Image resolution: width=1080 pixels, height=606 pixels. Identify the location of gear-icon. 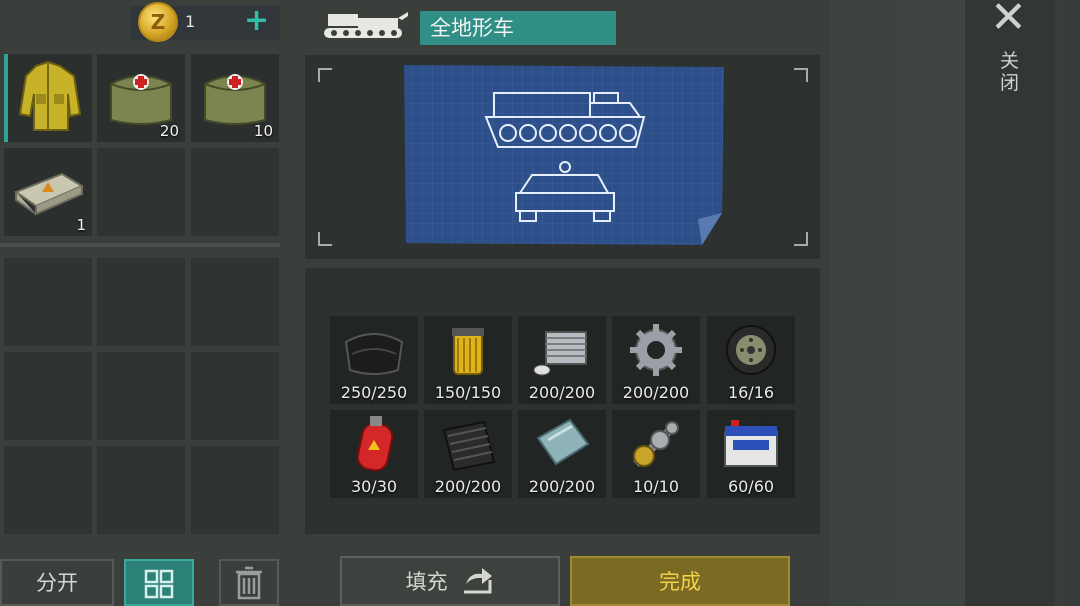
(656, 350).